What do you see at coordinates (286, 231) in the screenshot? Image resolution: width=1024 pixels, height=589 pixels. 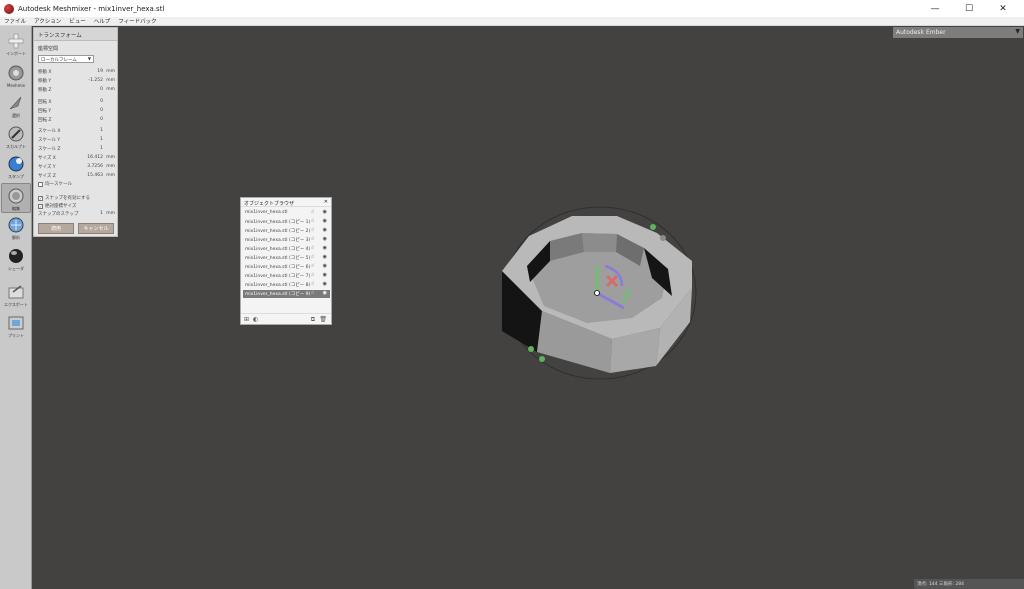 I see `list-item: mix1inver_hexa.stl (コピー 2) ☝ ◉` at bounding box center [286, 231].